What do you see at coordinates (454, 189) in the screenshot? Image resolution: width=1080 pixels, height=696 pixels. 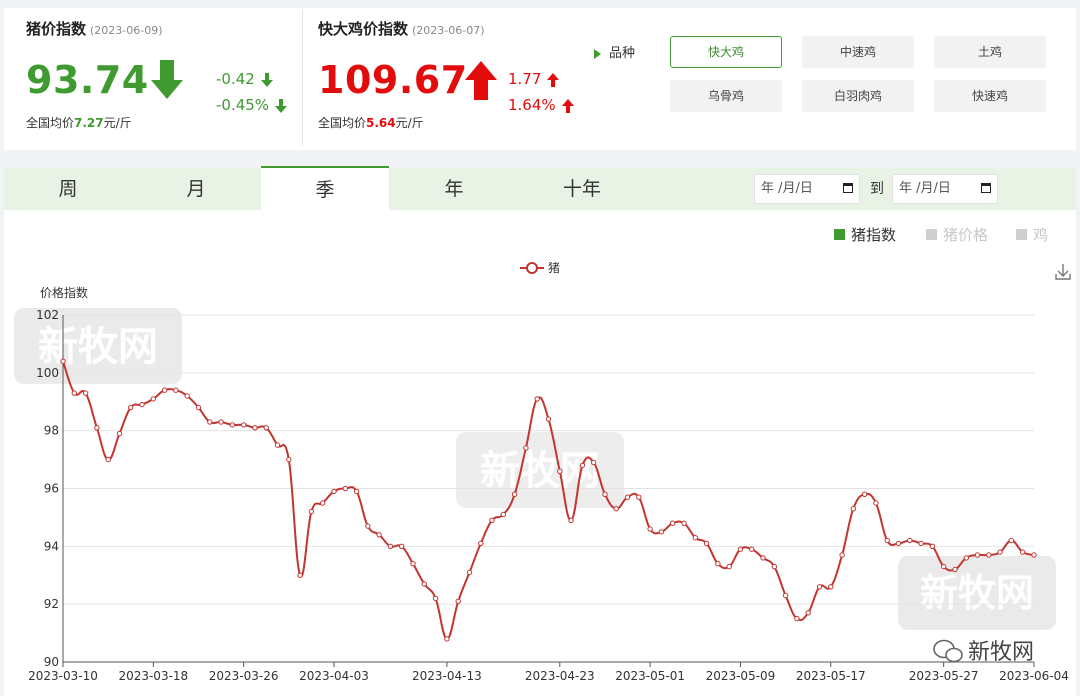 I see `tab-year: 年` at bounding box center [454, 189].